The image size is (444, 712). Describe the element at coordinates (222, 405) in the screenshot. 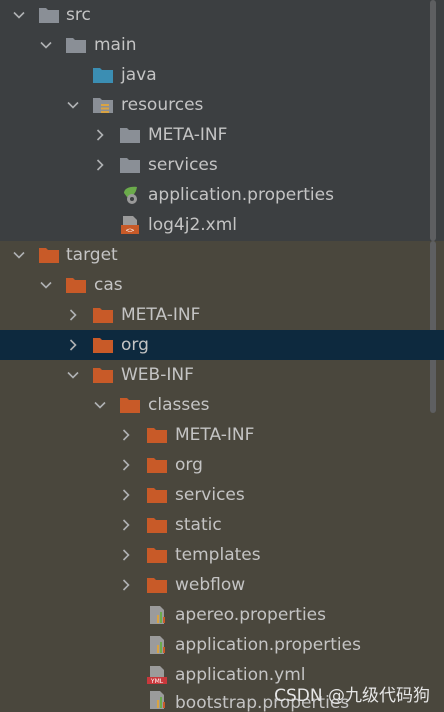

I see `tree-row-classes: classes` at that location.